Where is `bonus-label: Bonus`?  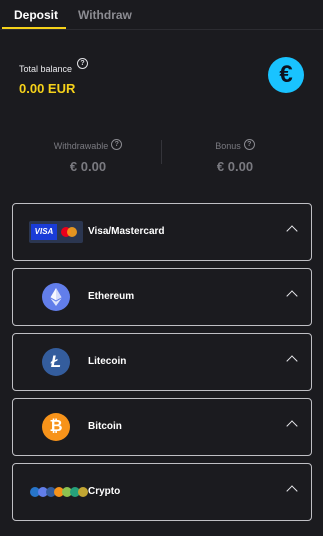 bonus-label: Bonus is located at coordinates (228, 146).